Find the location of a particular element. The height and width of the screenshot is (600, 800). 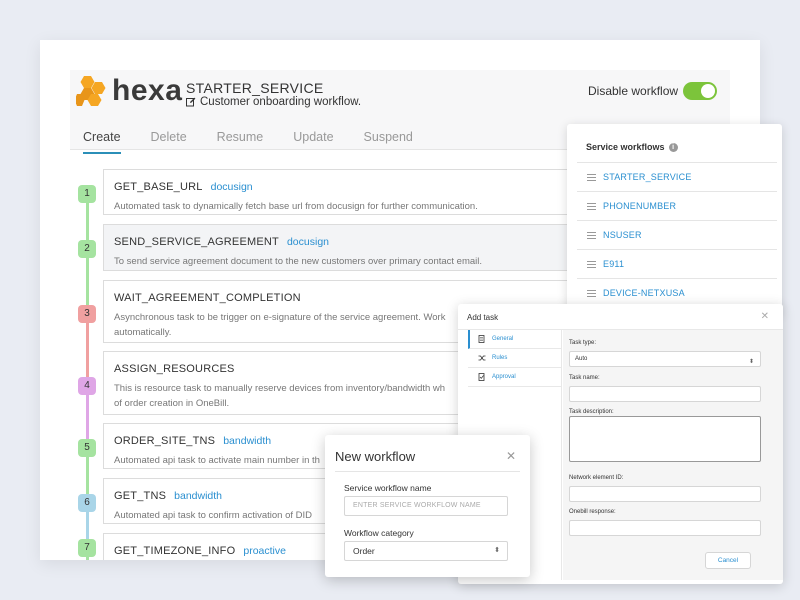

new-workflow-title: New workflow is located at coordinates (375, 456).